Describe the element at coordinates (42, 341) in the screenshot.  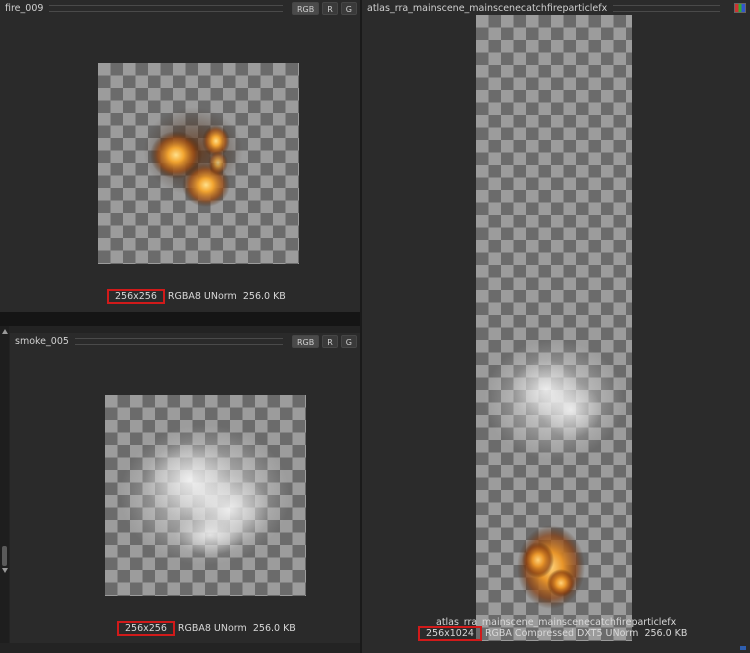
I see `panel-title: smoke_005` at that location.